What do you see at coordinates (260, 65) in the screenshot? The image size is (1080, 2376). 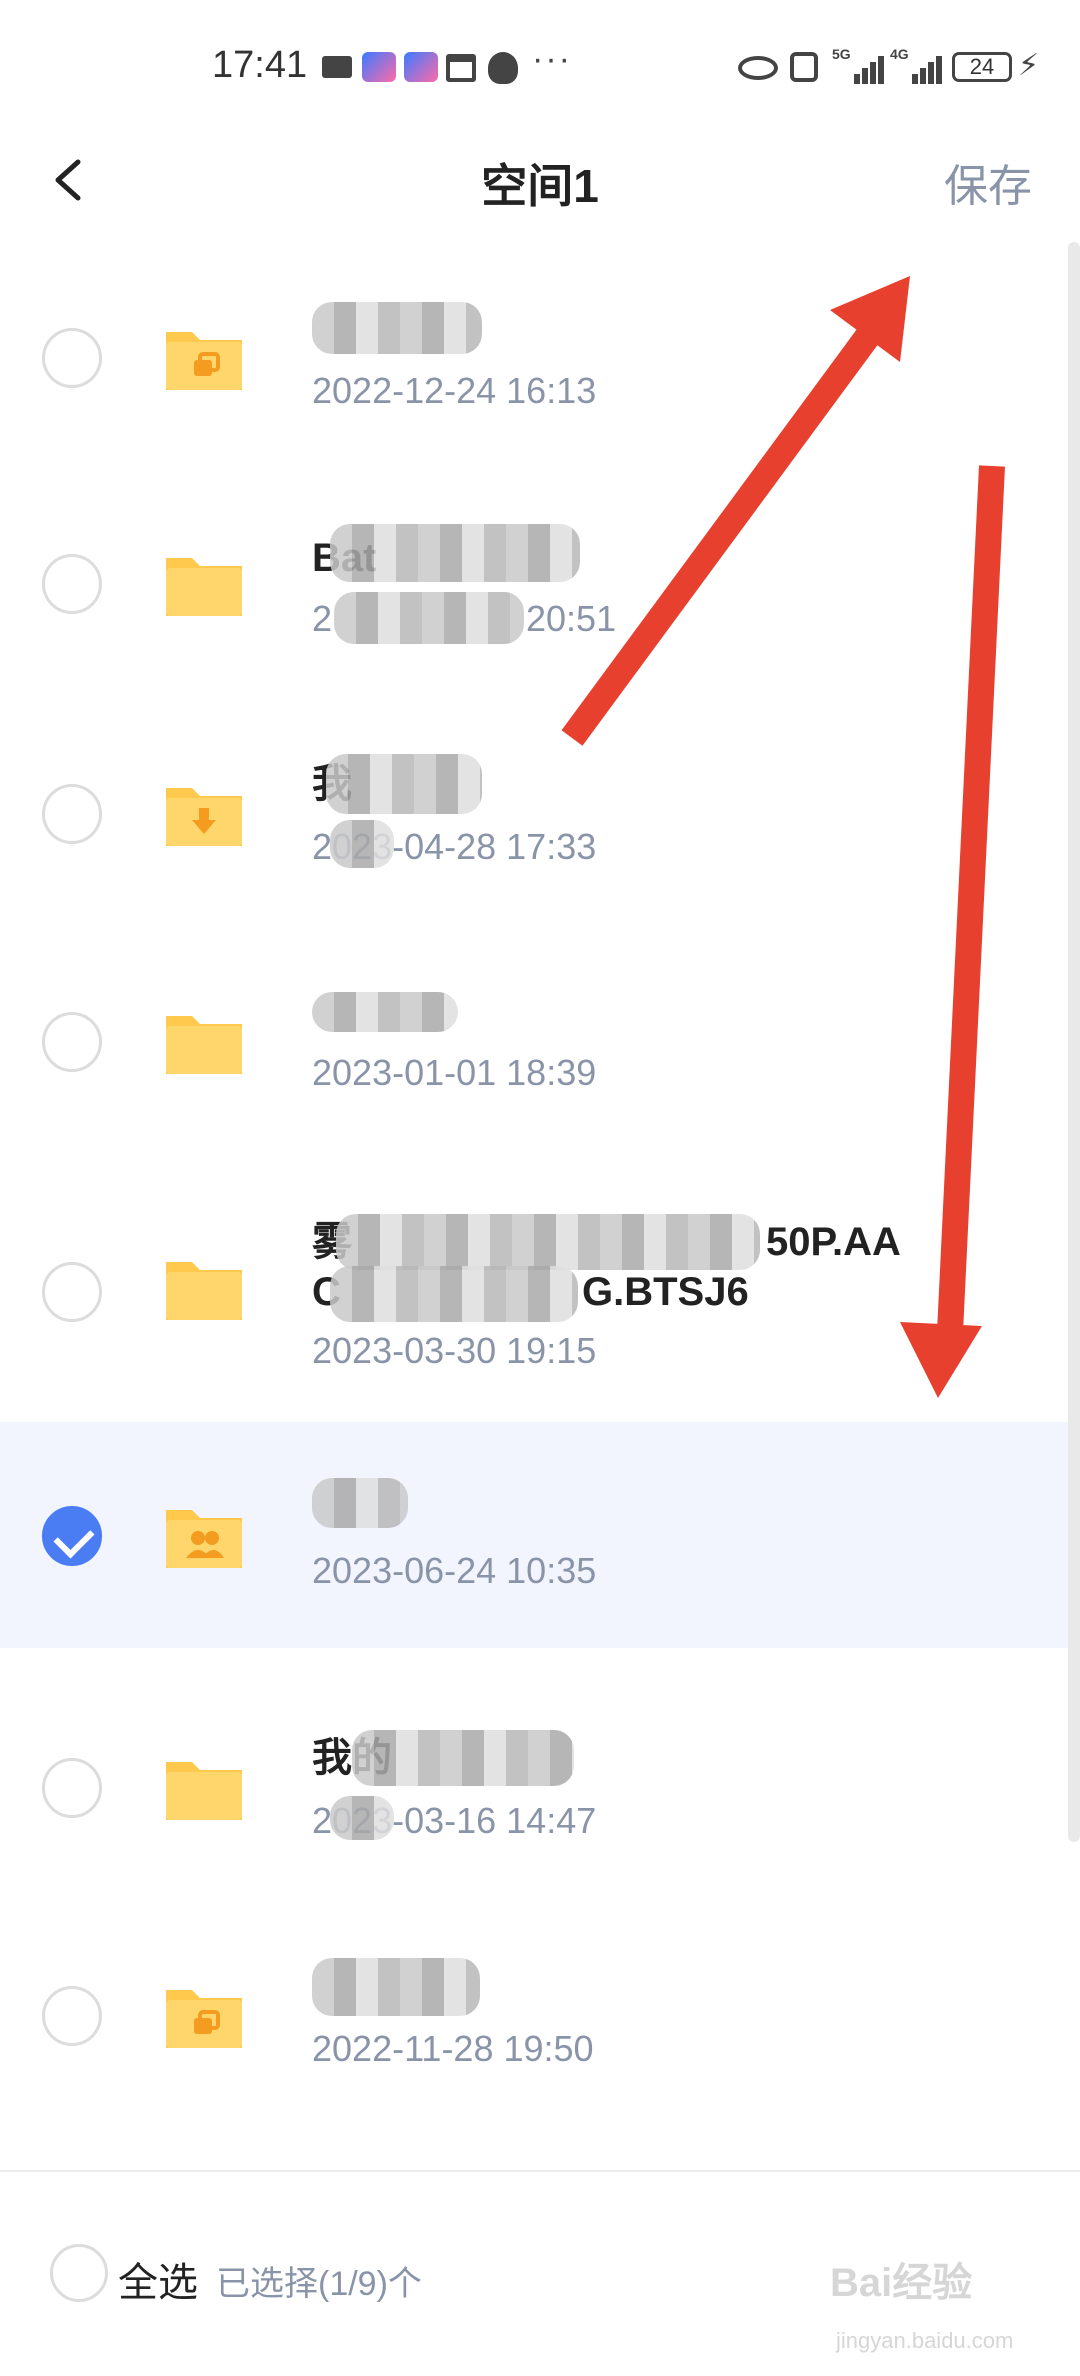 I see `status-time: 17:41` at bounding box center [260, 65].